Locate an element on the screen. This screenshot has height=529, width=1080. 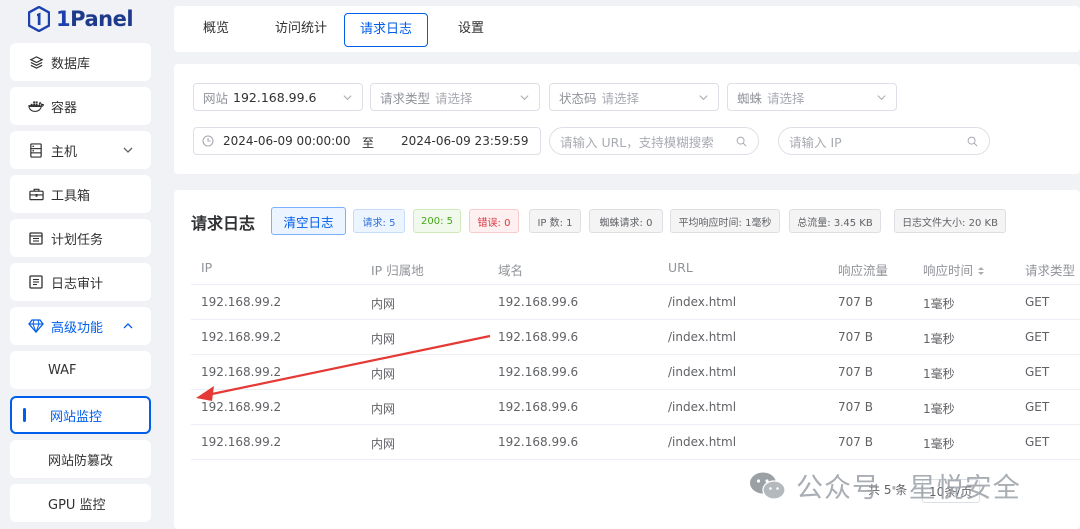
site-select-label: 网站 is located at coordinates (216, 98).